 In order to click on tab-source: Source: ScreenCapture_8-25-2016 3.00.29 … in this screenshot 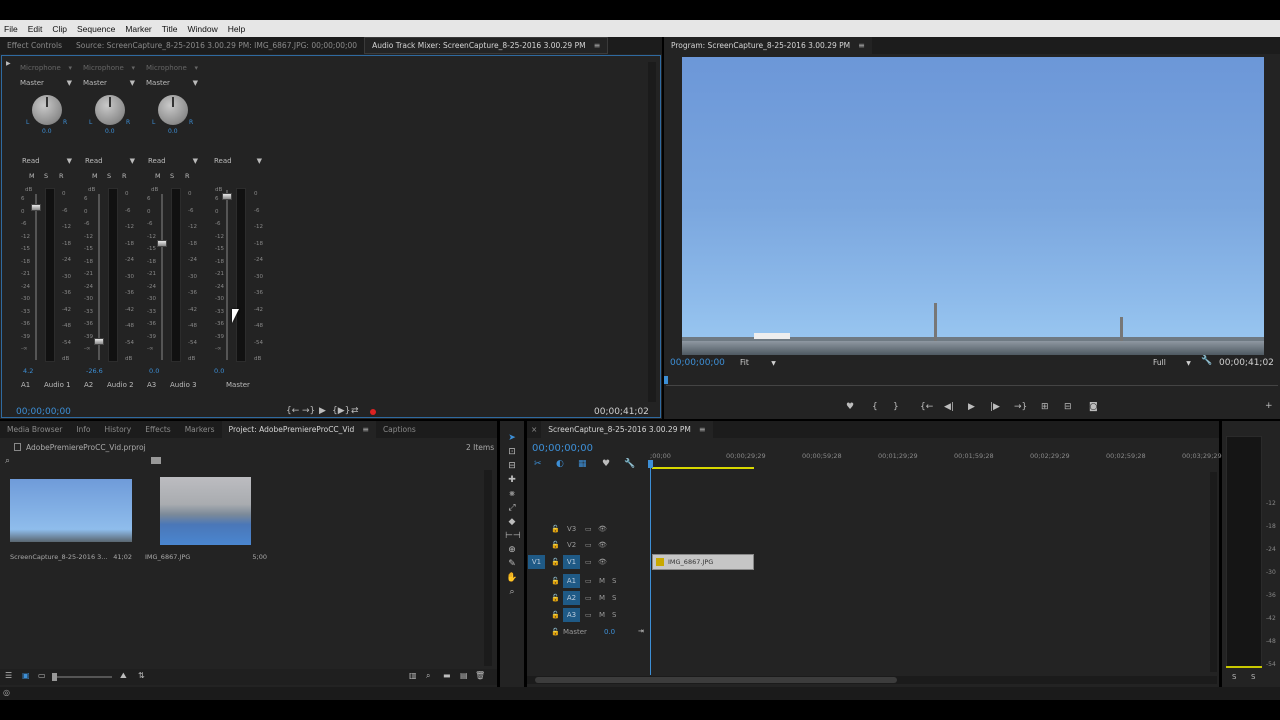, I will do `click(216, 45)`.